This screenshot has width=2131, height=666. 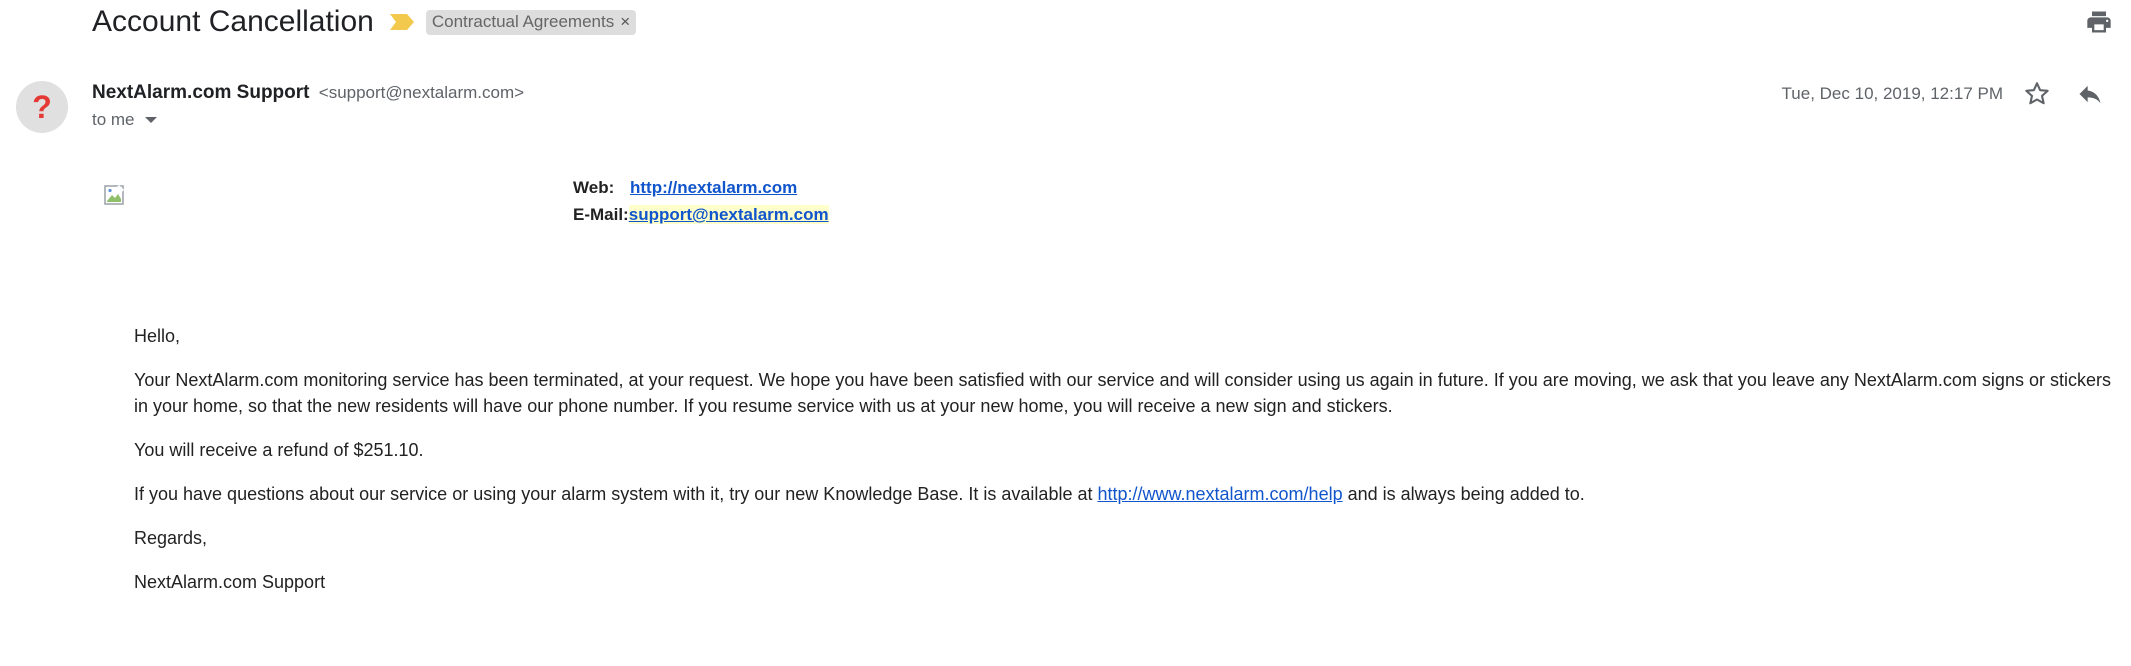 I want to click on label-chip: Contractual Agreements ×, so click(x=531, y=22).